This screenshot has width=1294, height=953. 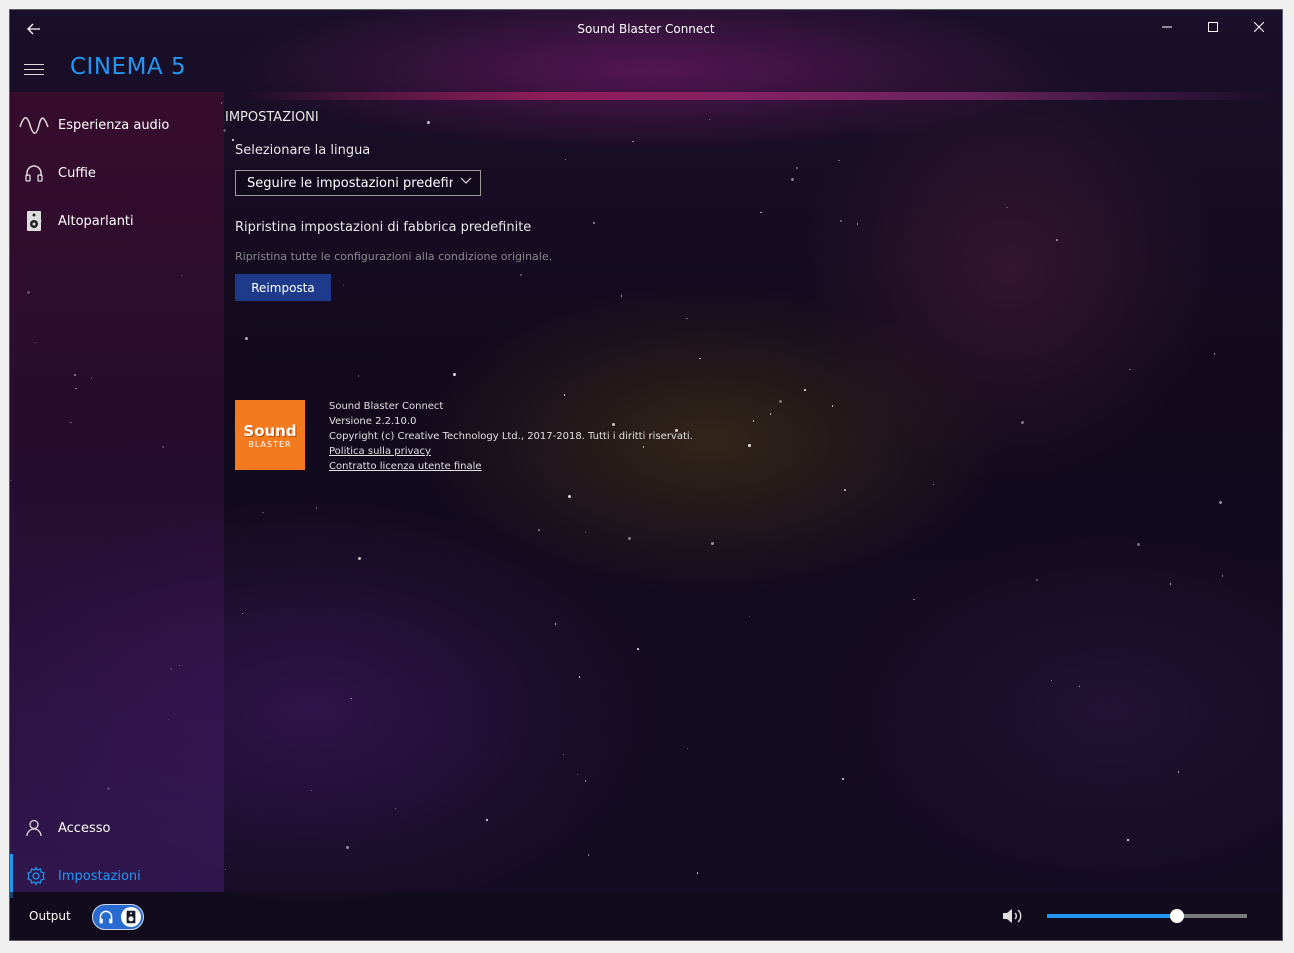 What do you see at coordinates (1112, 916) in the screenshot?
I see `volume-slider-fill` at bounding box center [1112, 916].